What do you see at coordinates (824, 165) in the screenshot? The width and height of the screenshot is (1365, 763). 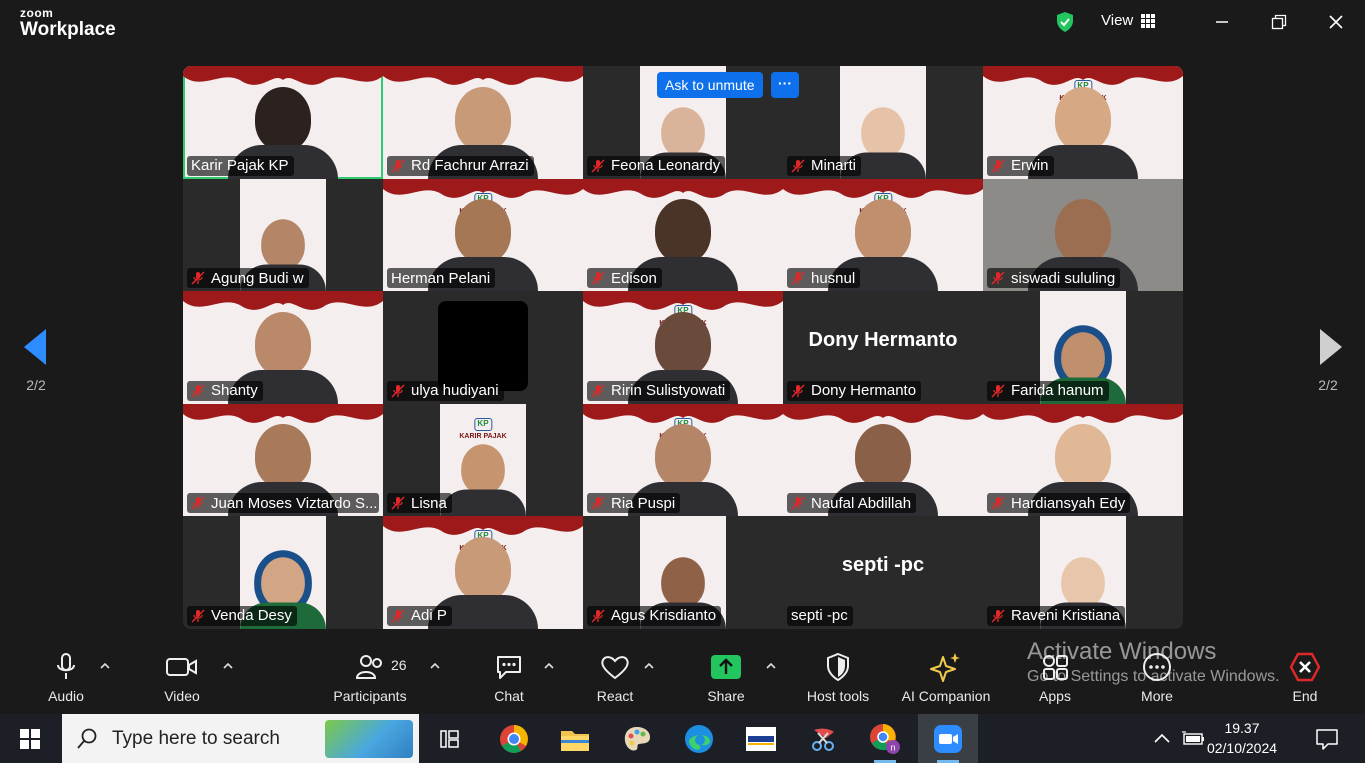 I see `participant-name-label: Minarti` at bounding box center [824, 165].